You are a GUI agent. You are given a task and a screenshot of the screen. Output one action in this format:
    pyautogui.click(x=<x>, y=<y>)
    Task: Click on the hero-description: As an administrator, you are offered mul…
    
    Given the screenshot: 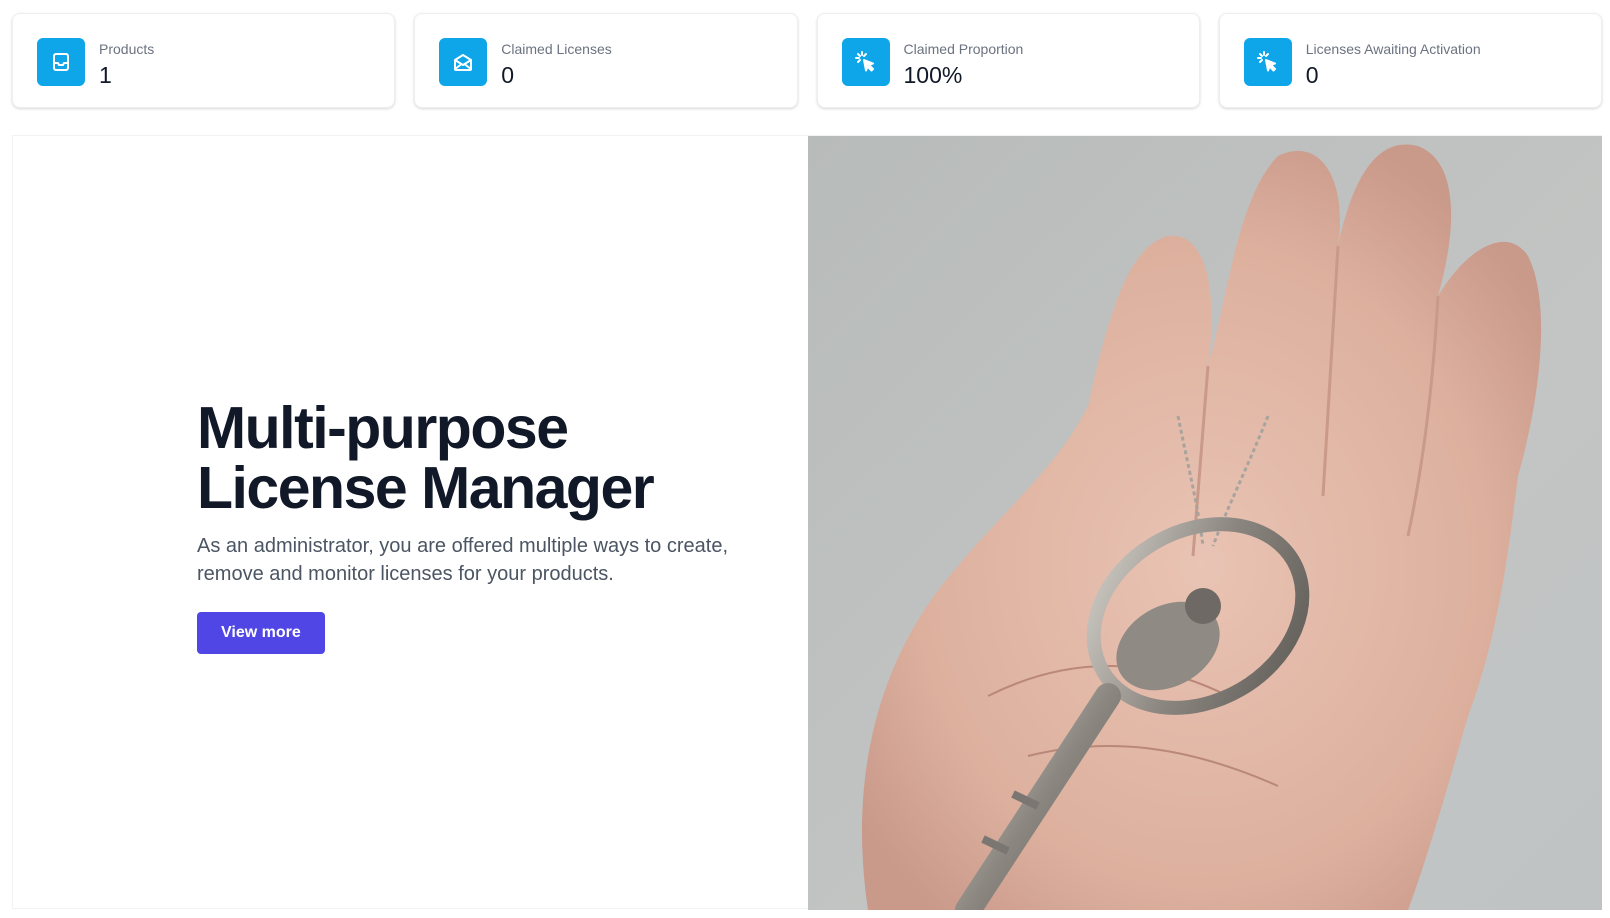 What is the action you would take?
    pyautogui.click(x=463, y=560)
    